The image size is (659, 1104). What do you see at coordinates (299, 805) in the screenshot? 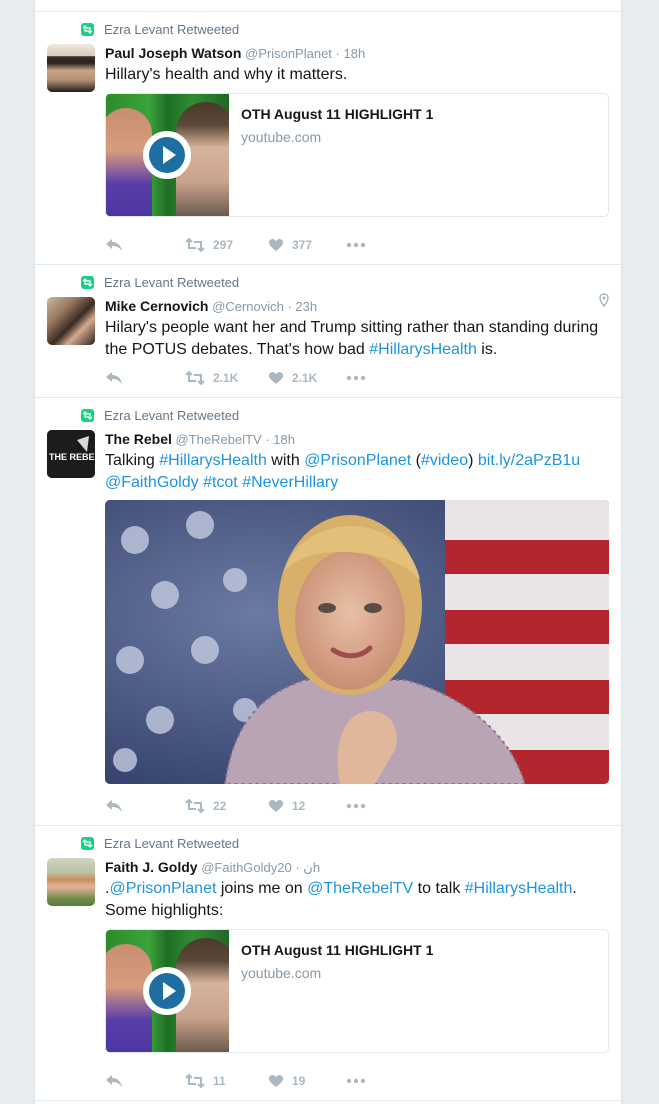
I see `like-count: 12` at bounding box center [299, 805].